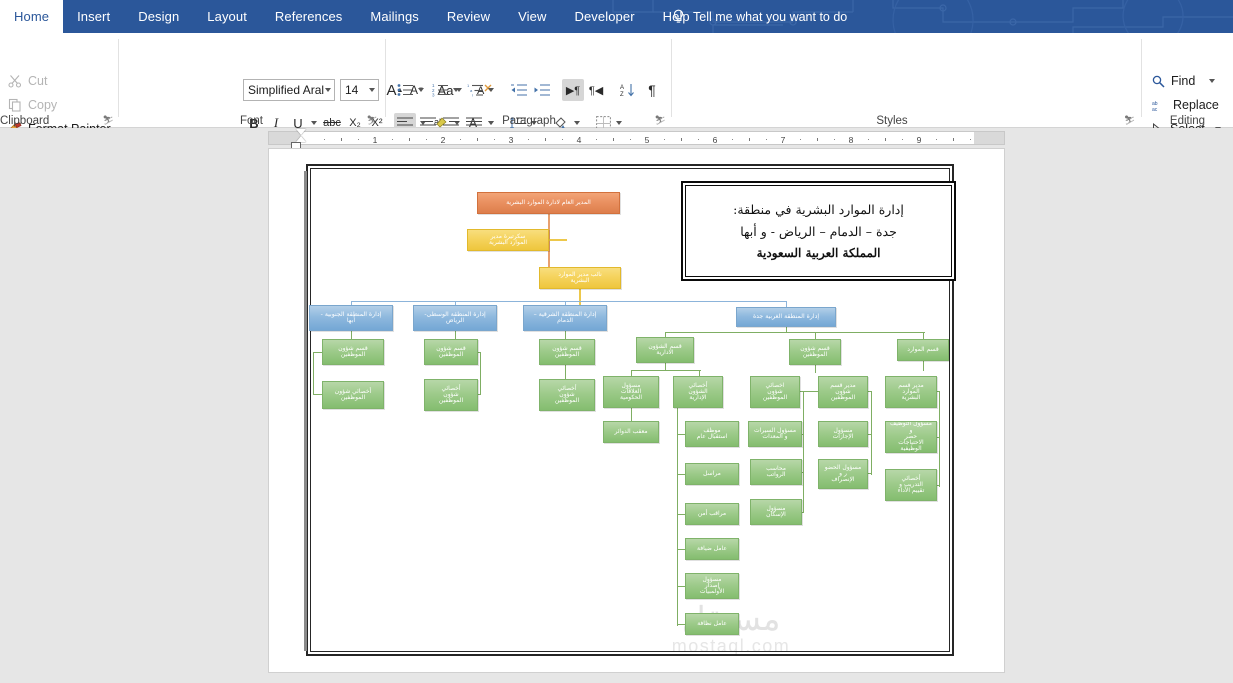  What do you see at coordinates (712, 434) in the screenshot?
I see `org-node-g11: موظف استقبال عام` at bounding box center [712, 434].